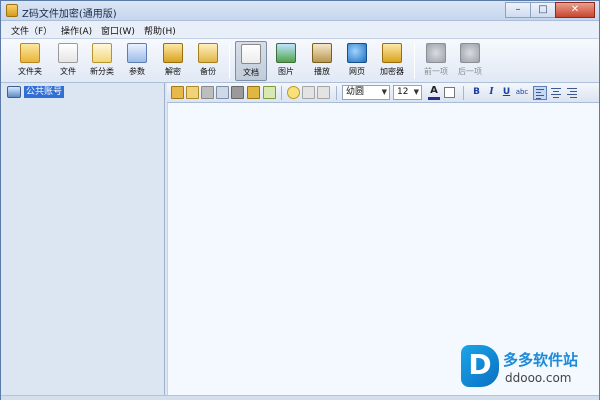 This screenshot has height=400, width=600. What do you see at coordinates (300, 397) in the screenshot?
I see `status-bar` at bounding box center [300, 397].